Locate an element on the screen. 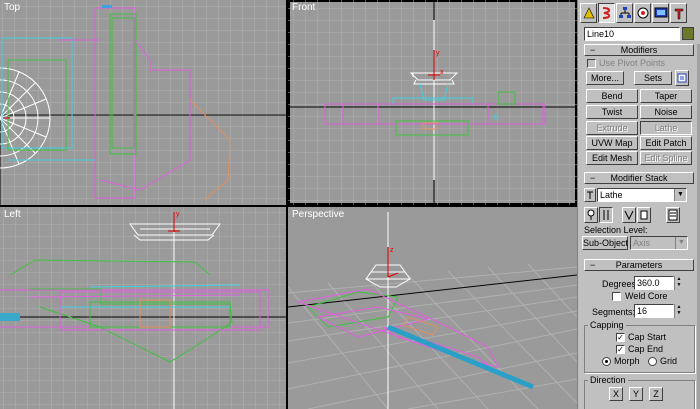  degrees-field: 360.0 is located at coordinates (654, 283).